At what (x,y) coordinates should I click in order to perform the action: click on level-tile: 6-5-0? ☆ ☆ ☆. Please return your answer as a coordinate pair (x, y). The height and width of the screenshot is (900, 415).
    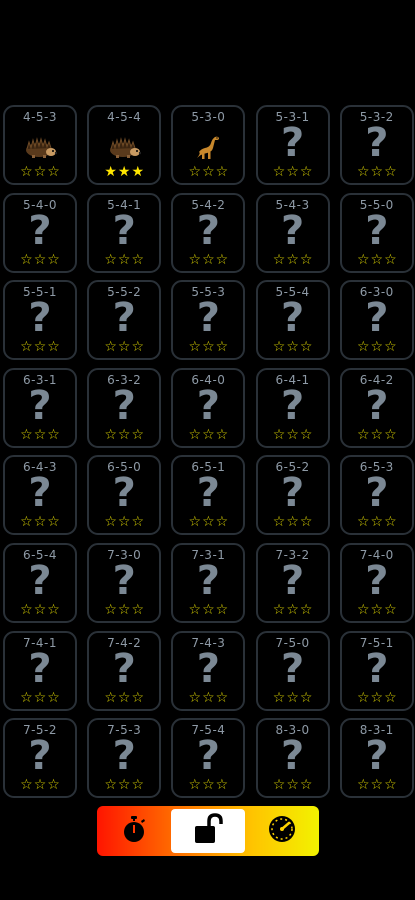
    Looking at the image, I should click on (124, 495).